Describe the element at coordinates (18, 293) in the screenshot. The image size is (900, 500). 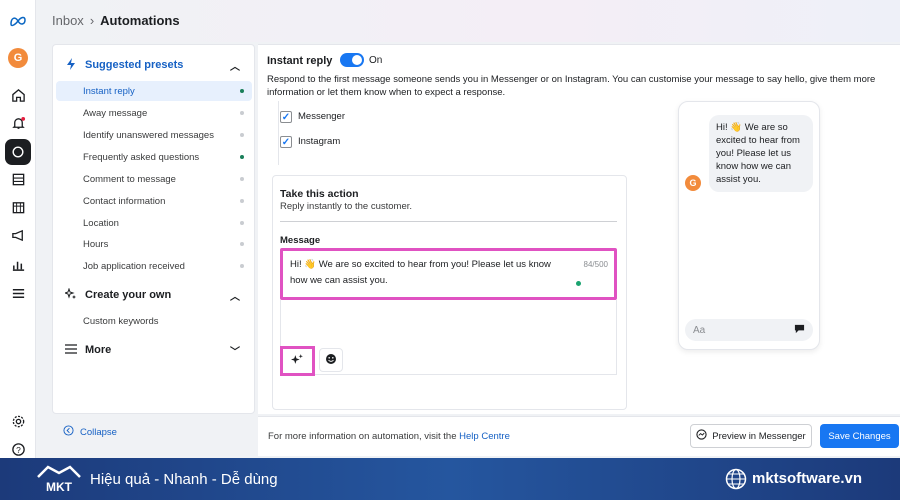
I see `menu-icon` at that location.